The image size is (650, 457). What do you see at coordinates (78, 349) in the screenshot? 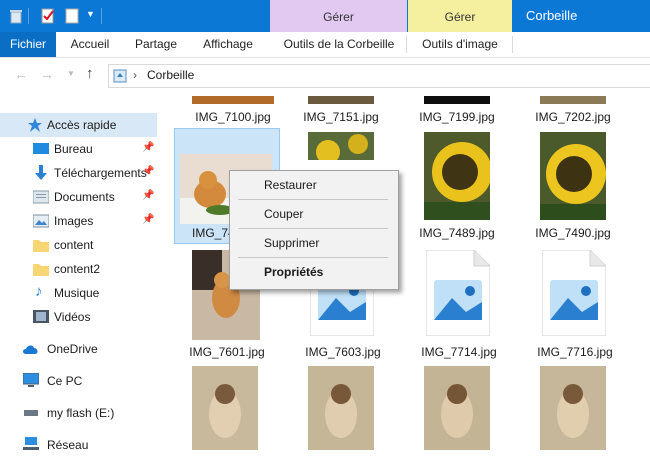
I see `nav-item-onedrive: OneDrive` at bounding box center [78, 349].